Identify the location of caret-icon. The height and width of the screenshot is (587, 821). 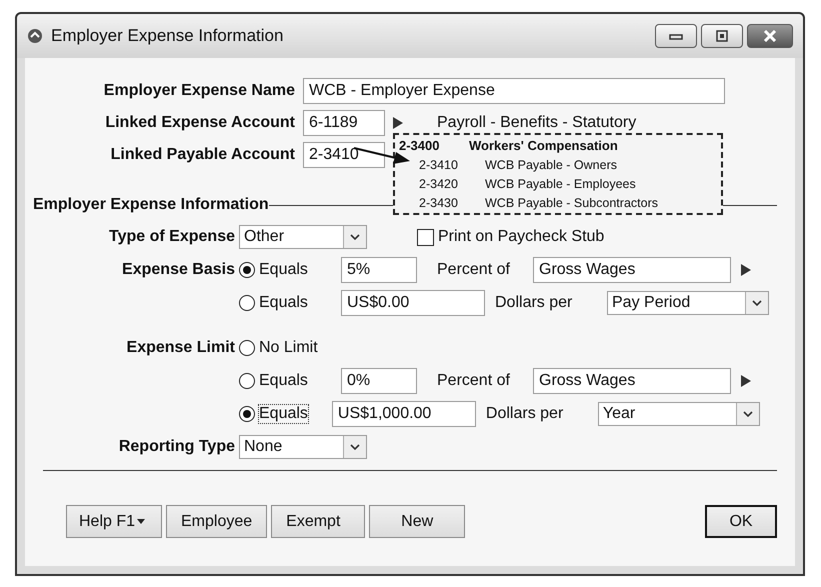
(141, 521).